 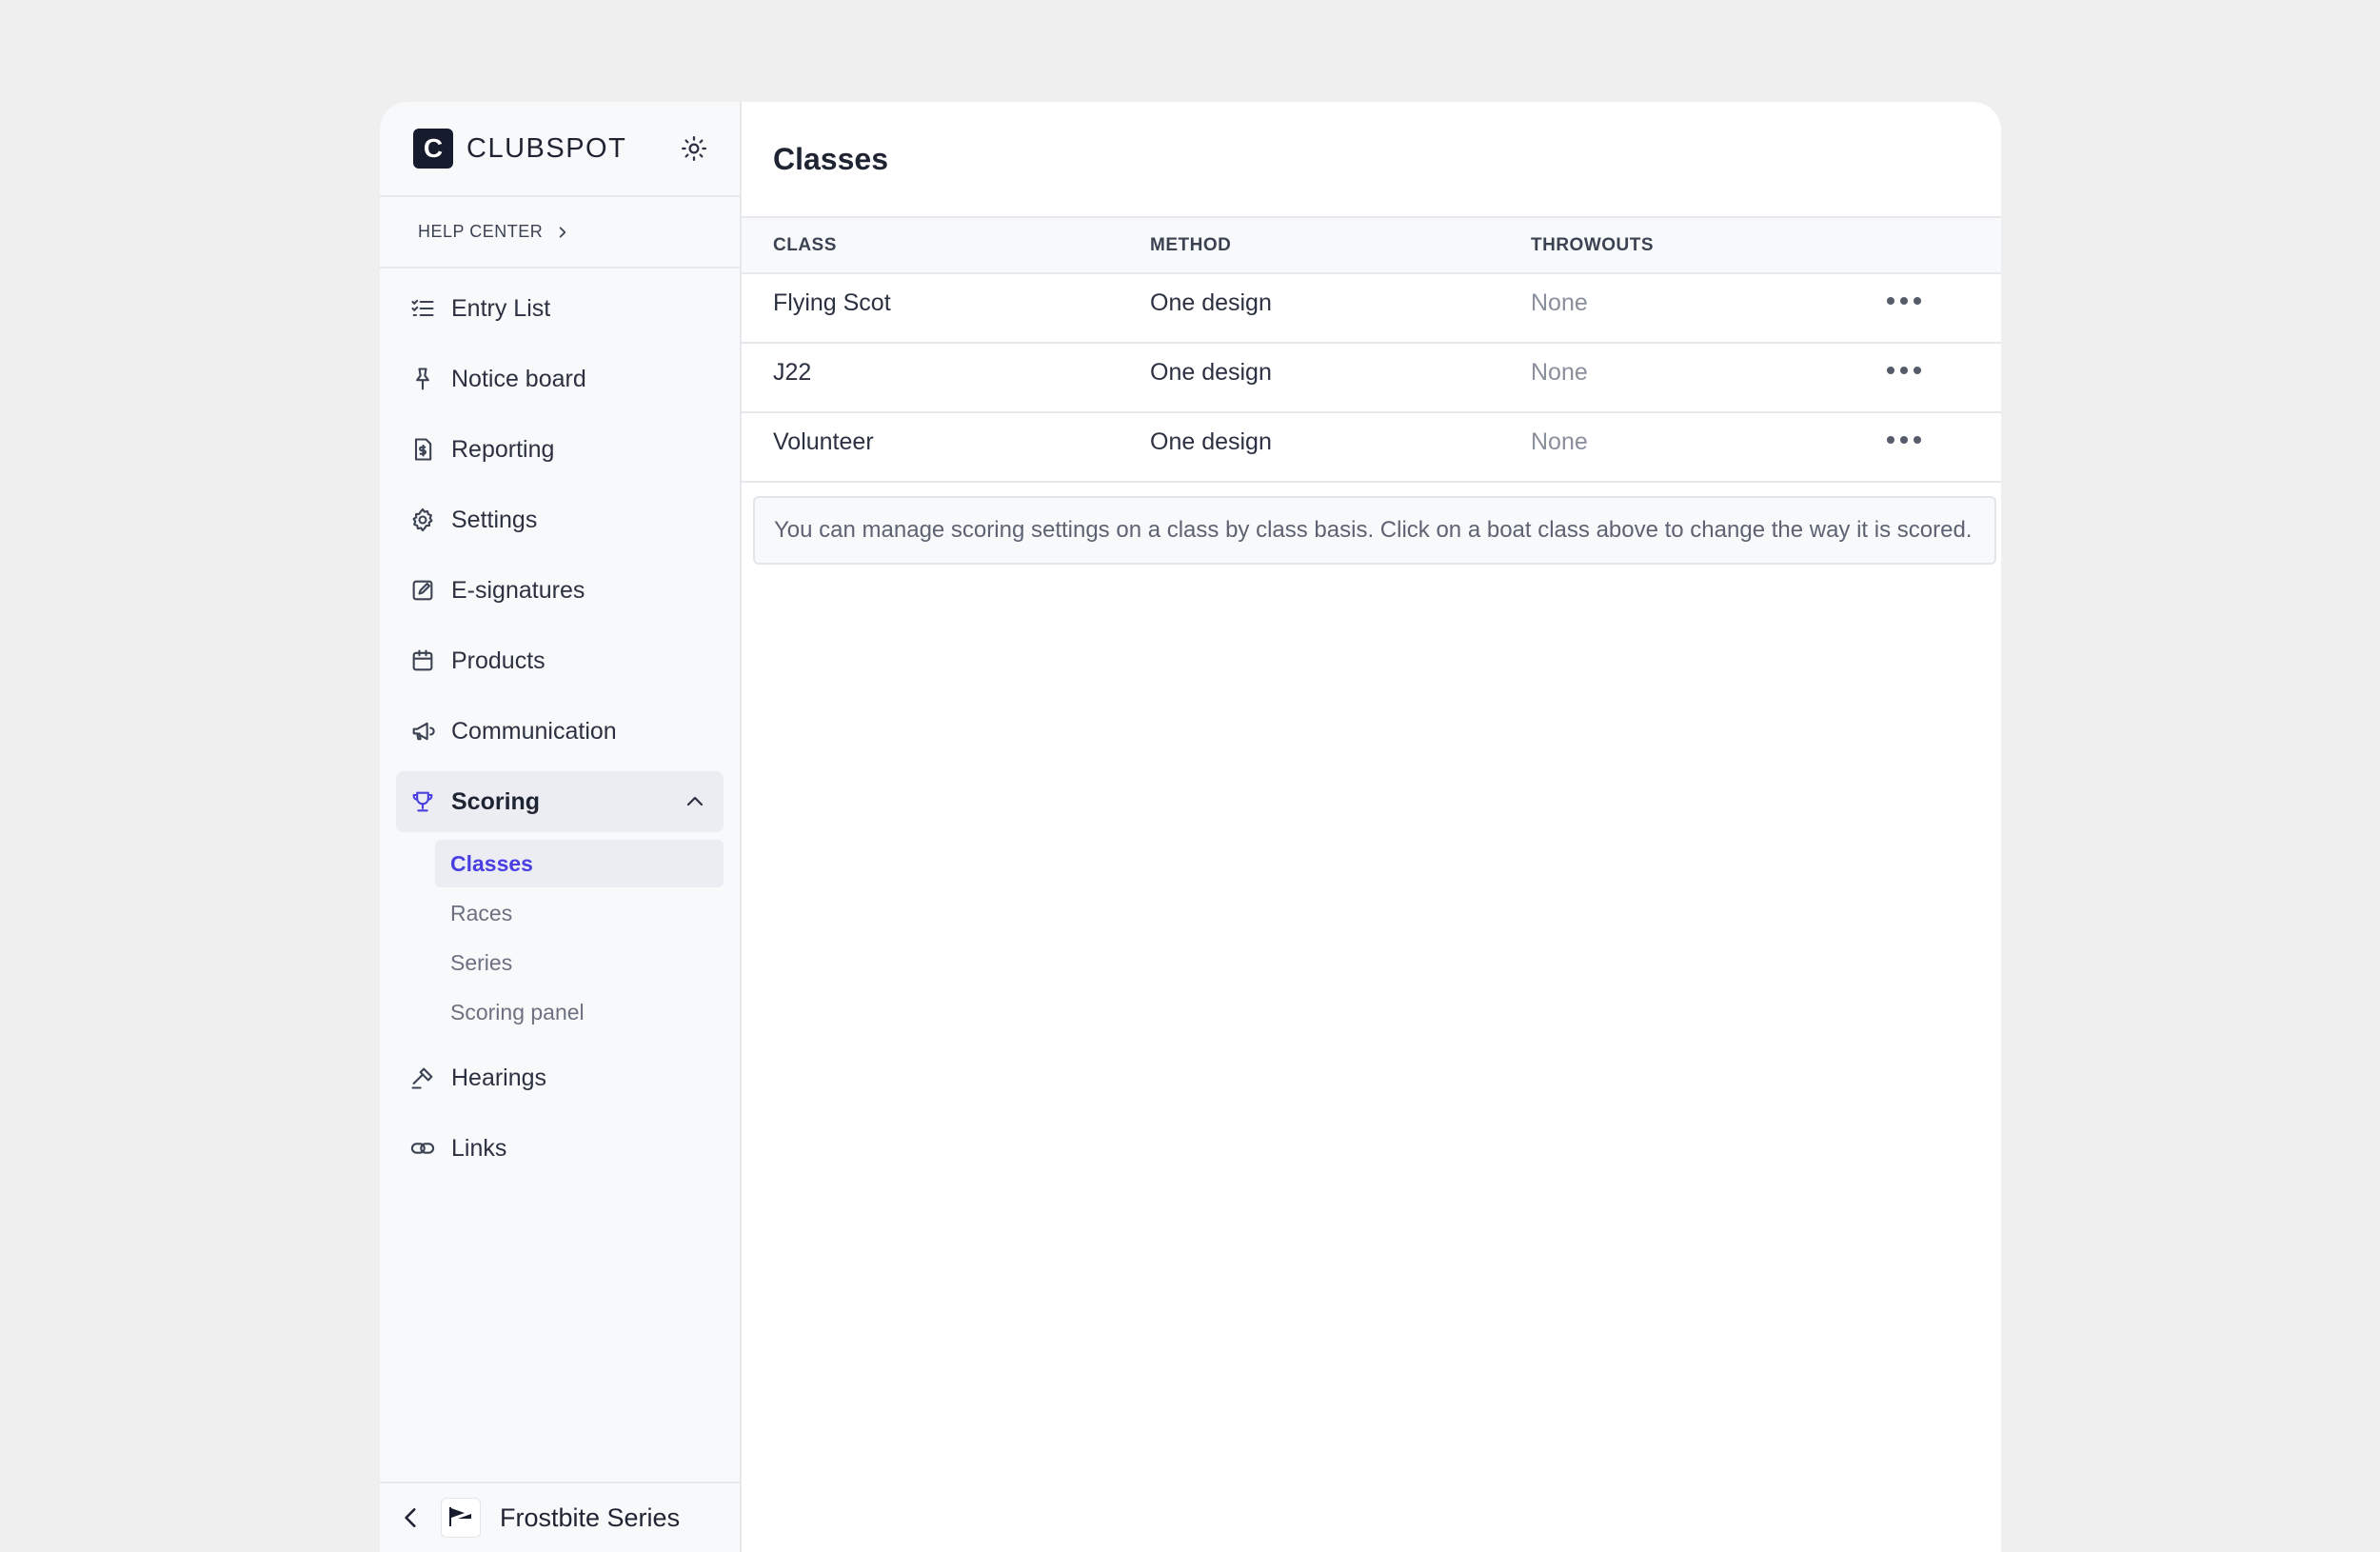 What do you see at coordinates (1693, 246) in the screenshot?
I see `column-header-throwouts: THROWOUTS` at bounding box center [1693, 246].